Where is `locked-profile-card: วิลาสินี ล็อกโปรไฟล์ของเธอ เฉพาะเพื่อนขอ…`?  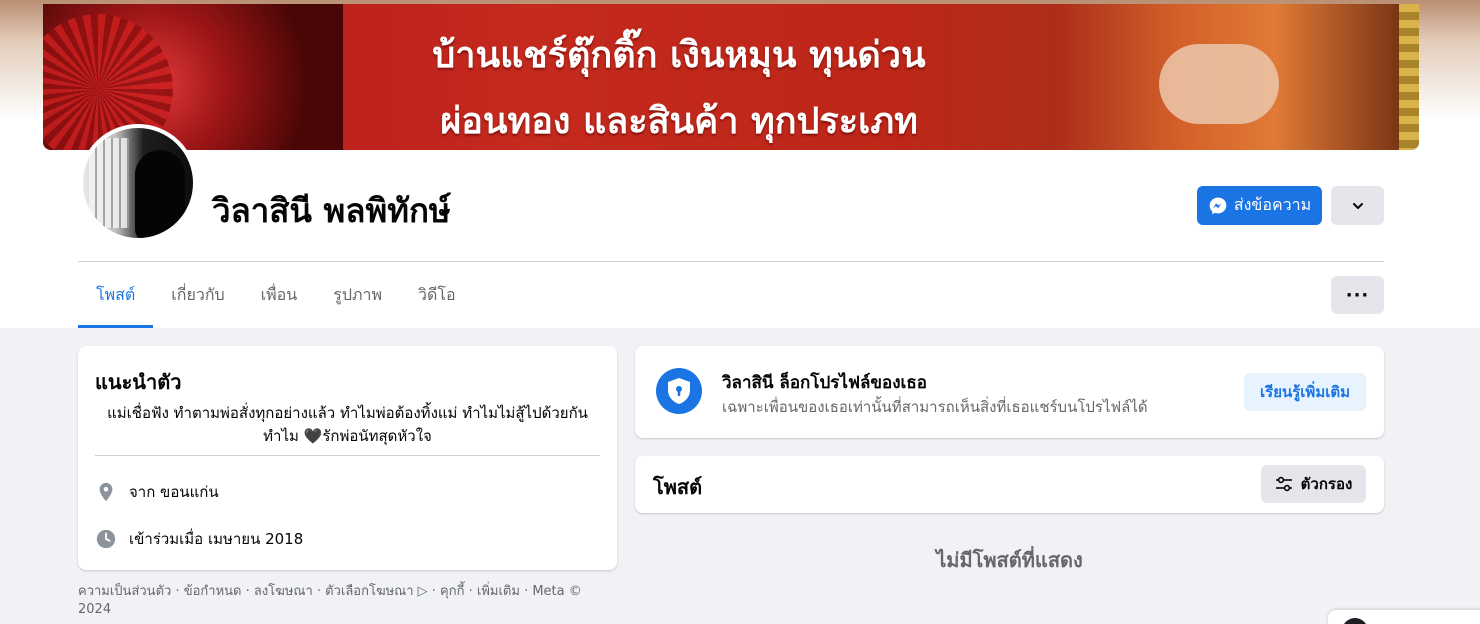
locked-profile-card: วิลาสินี ล็อกโปรไฟล์ของเธอ เฉพาะเพื่อนขอ… is located at coordinates (1009, 392).